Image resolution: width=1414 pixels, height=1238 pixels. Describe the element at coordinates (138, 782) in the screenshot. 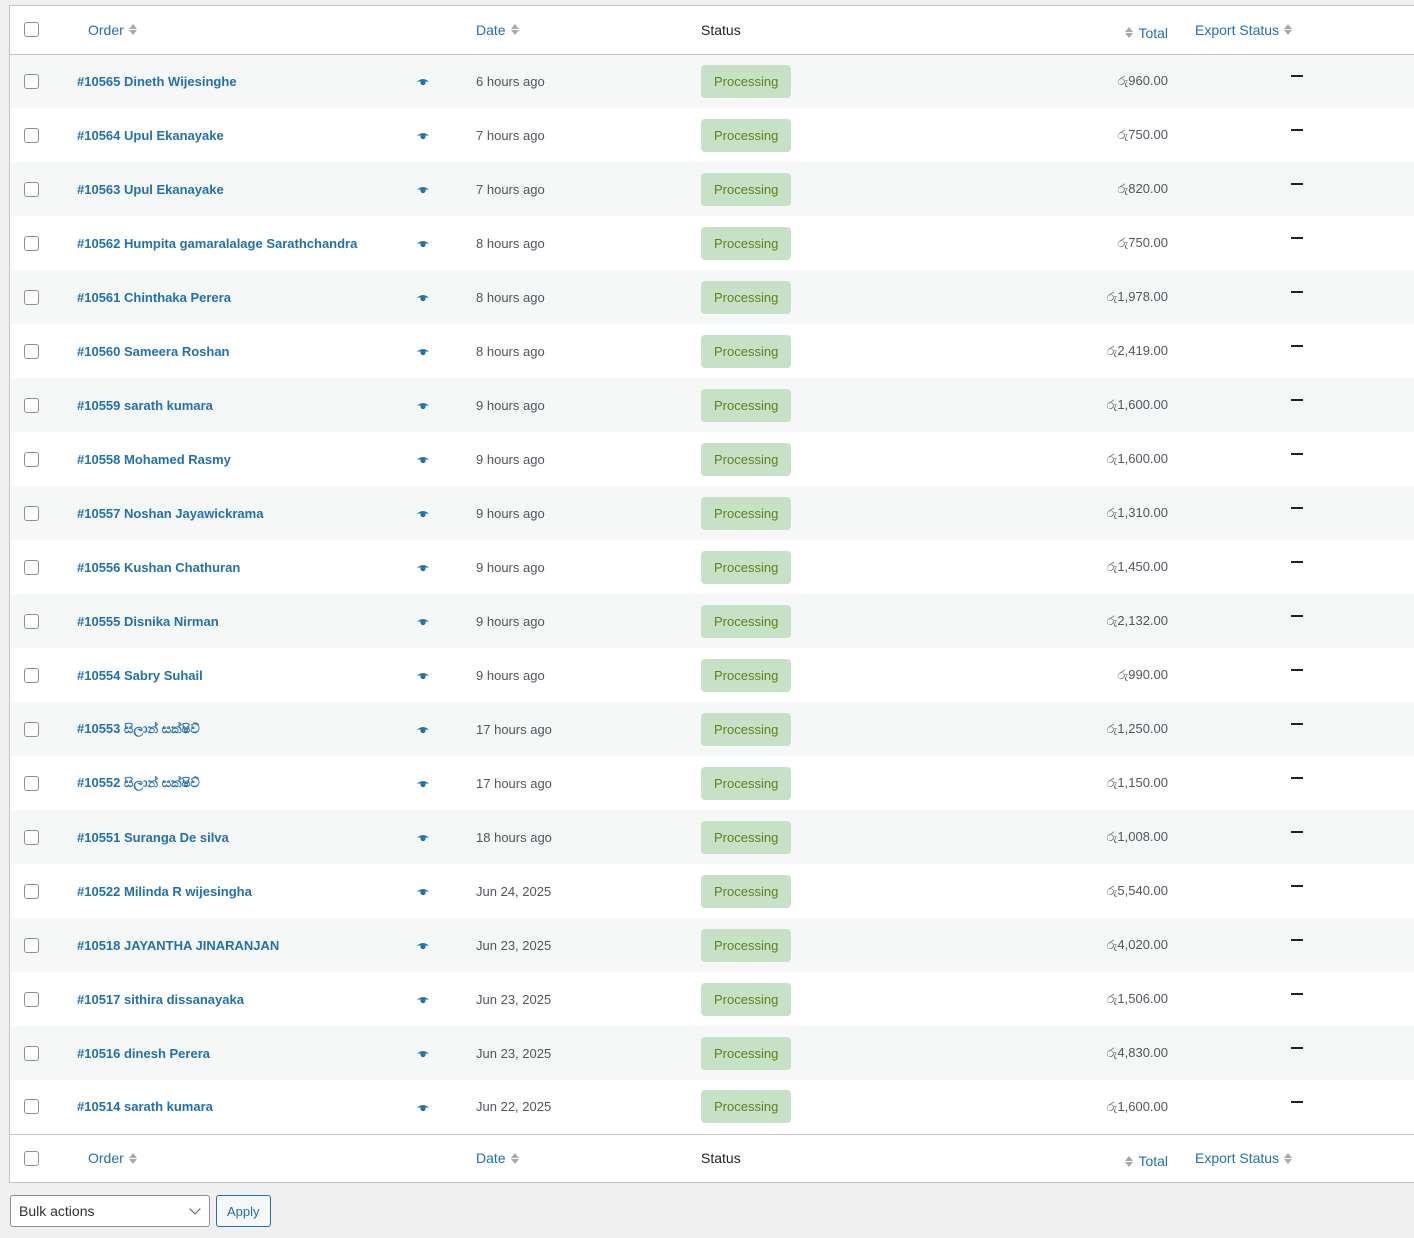

I see `order-link: #10552 සිලාන් සක්ෂිව්` at that location.